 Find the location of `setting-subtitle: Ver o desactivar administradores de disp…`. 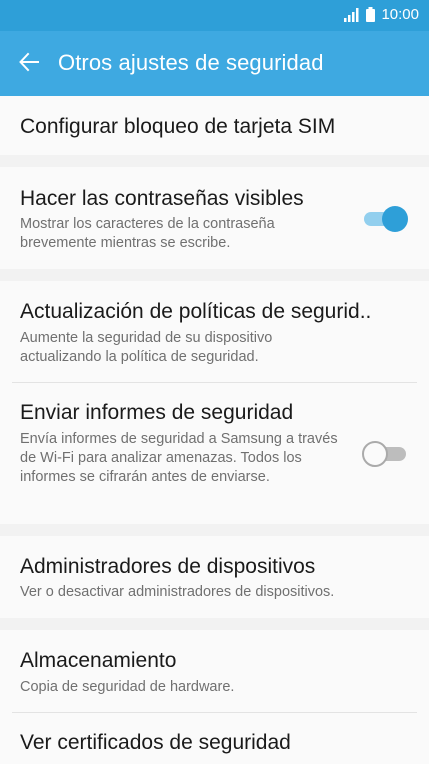

setting-subtitle: Ver o desactivar administradores de disp… is located at coordinates (177, 592).